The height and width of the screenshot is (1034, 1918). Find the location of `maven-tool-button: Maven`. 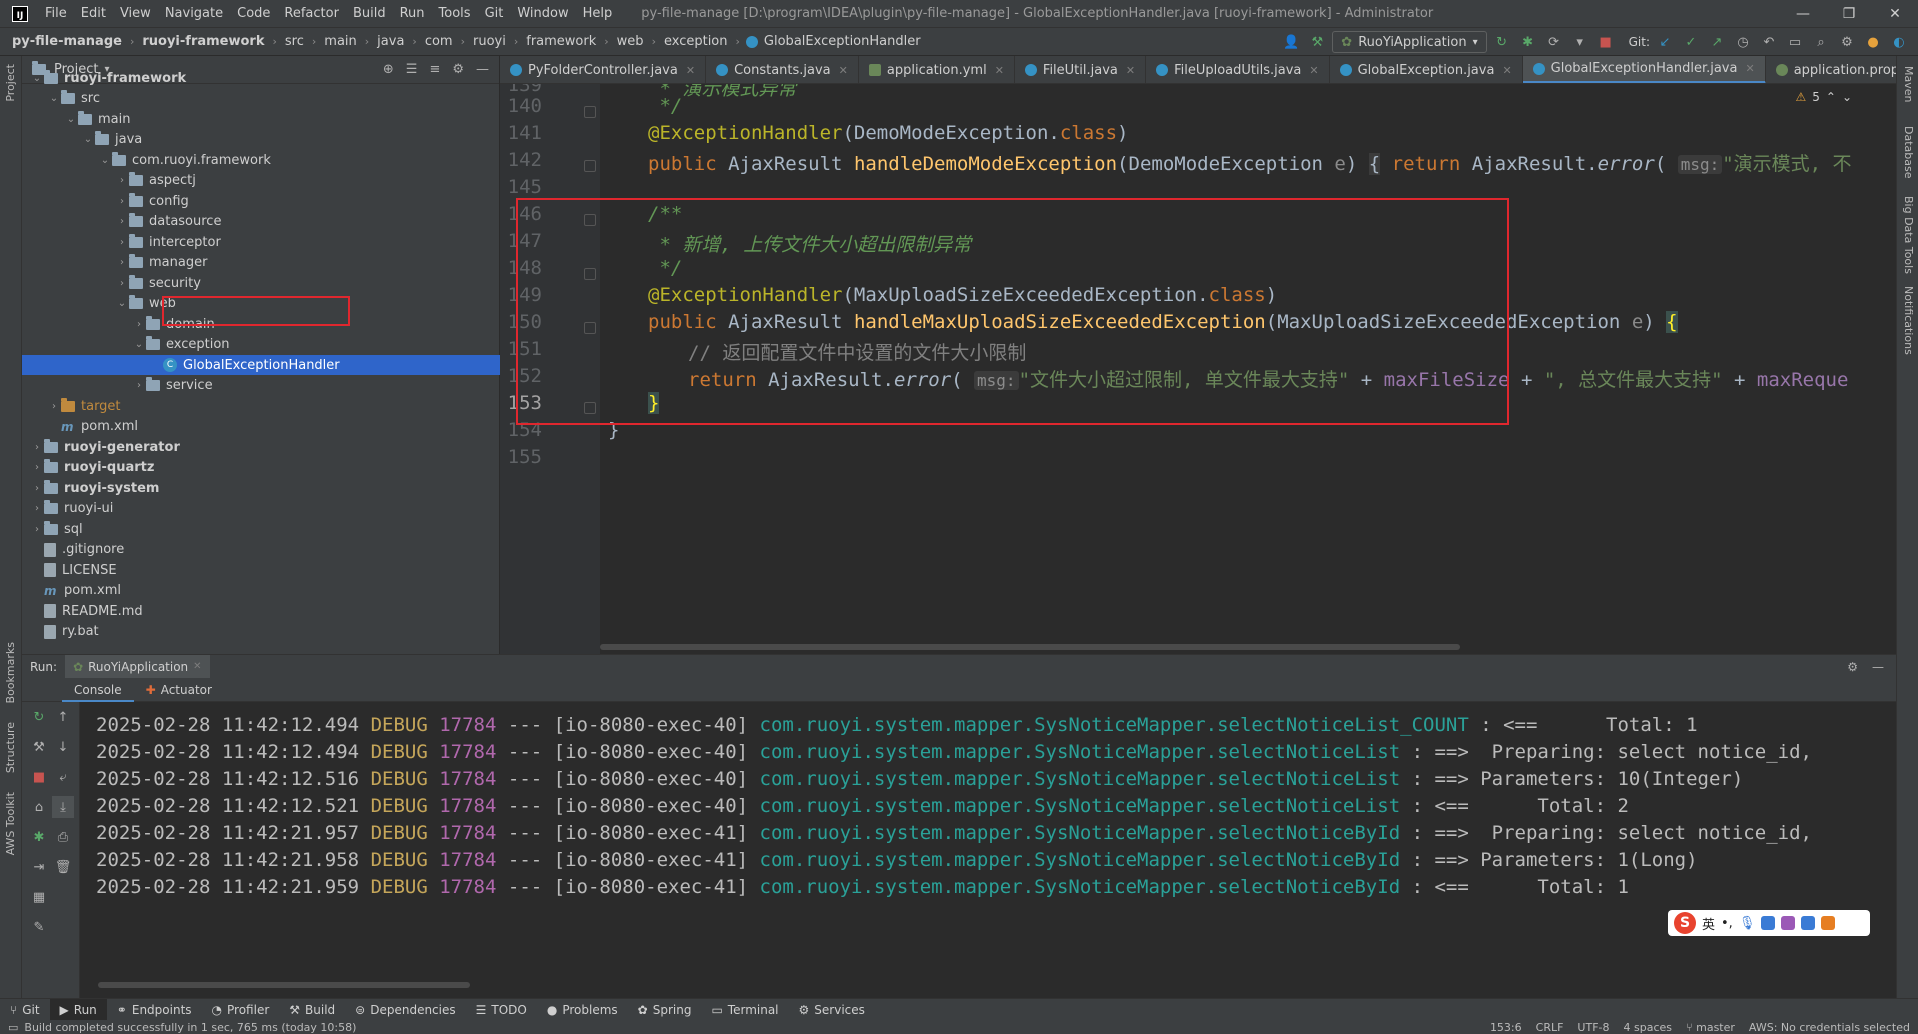

maven-tool-button: Maven is located at coordinates (1908, 84).